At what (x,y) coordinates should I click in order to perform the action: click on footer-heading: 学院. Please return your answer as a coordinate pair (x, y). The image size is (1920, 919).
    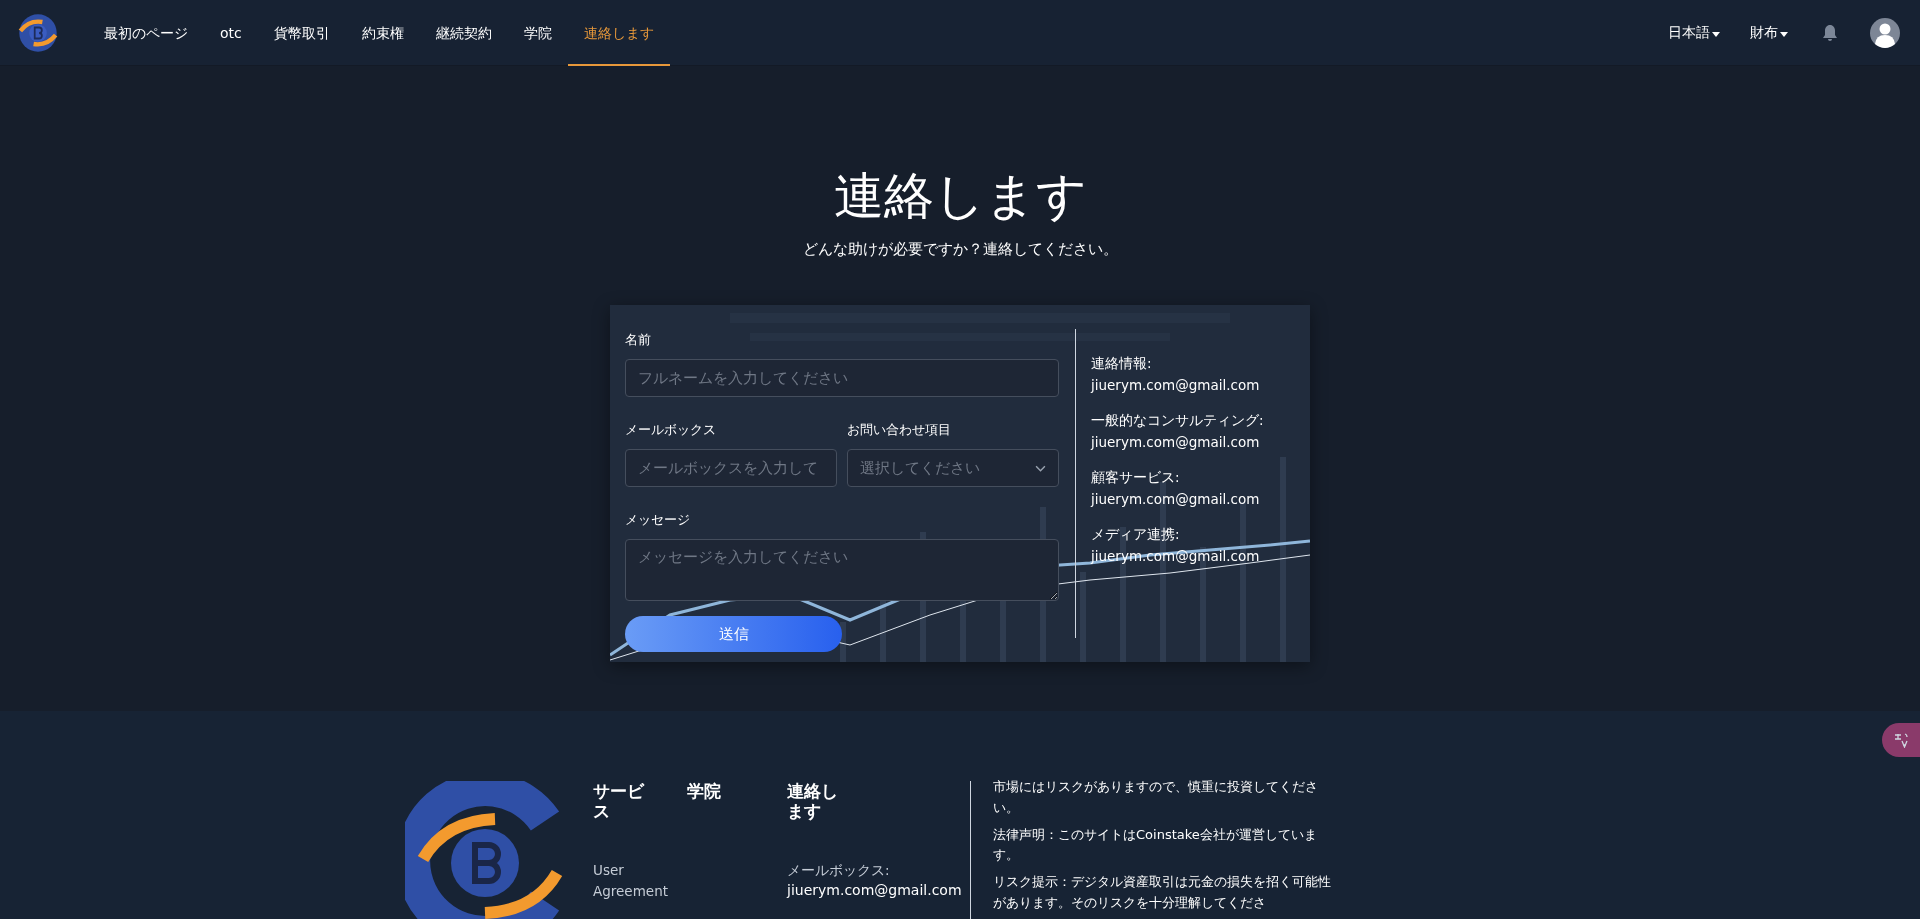
    Looking at the image, I should click on (704, 791).